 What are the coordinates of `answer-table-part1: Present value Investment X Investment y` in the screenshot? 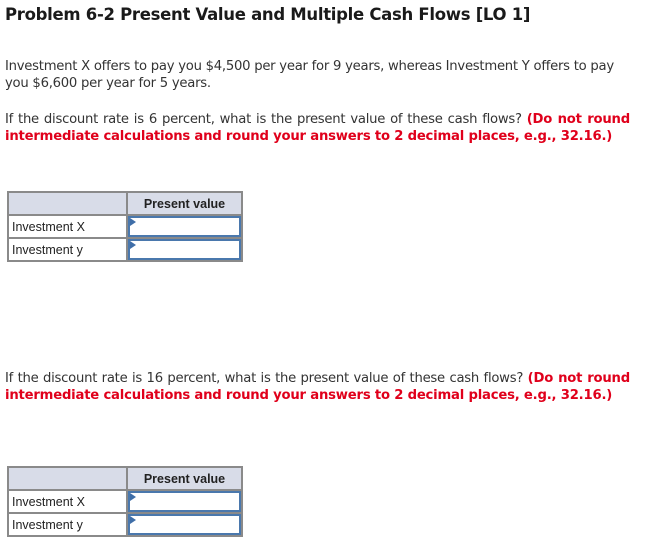 It's located at (125, 226).